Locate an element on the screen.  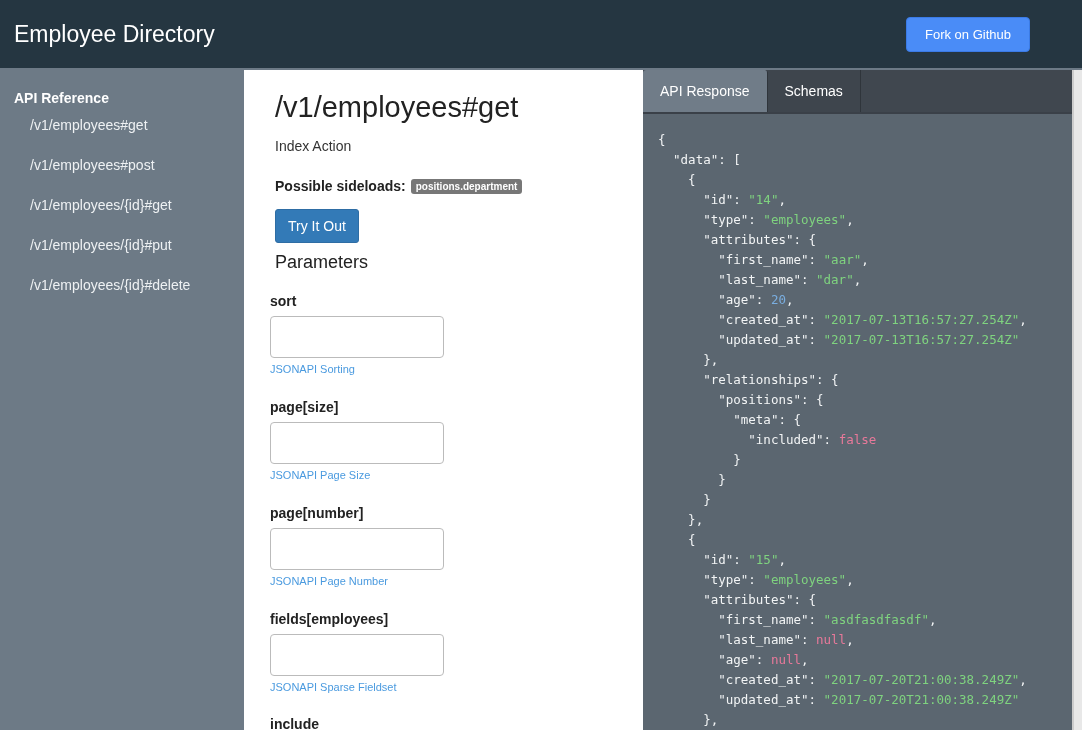
code-line: "updated_at": "2017-07-20T21:00:38.249Z" is located at coordinates (868, 700).